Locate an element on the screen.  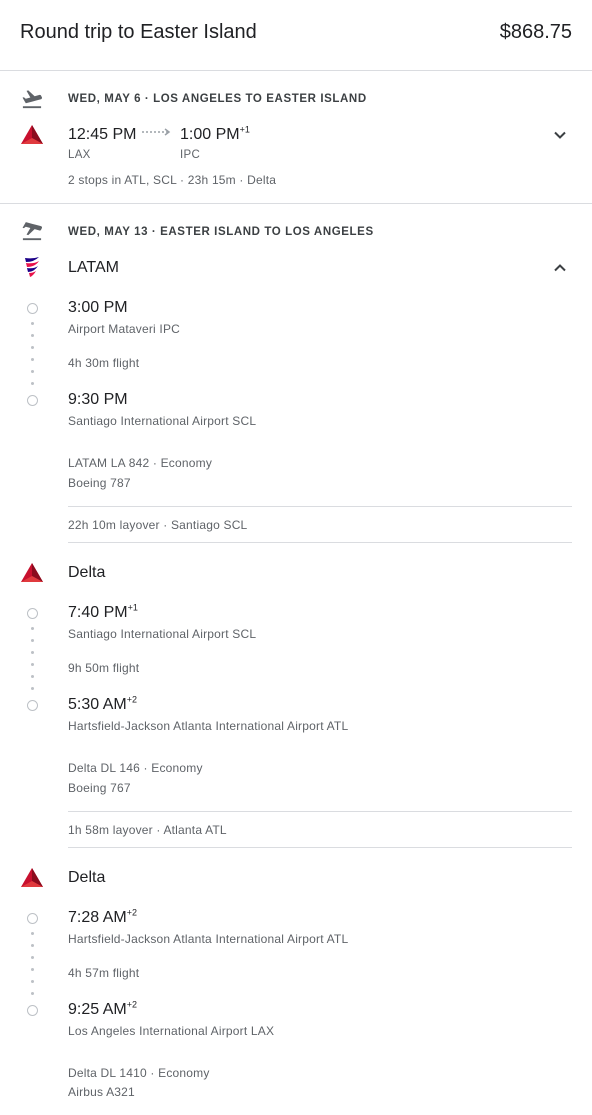
segment-arrive-time: 9:30 PM is located at coordinates (98, 399).